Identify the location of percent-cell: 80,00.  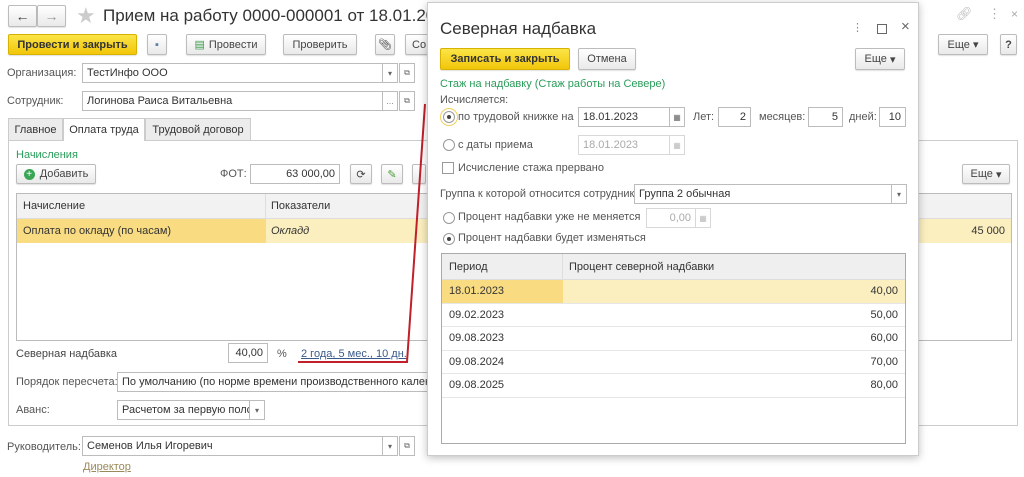
(884, 385).